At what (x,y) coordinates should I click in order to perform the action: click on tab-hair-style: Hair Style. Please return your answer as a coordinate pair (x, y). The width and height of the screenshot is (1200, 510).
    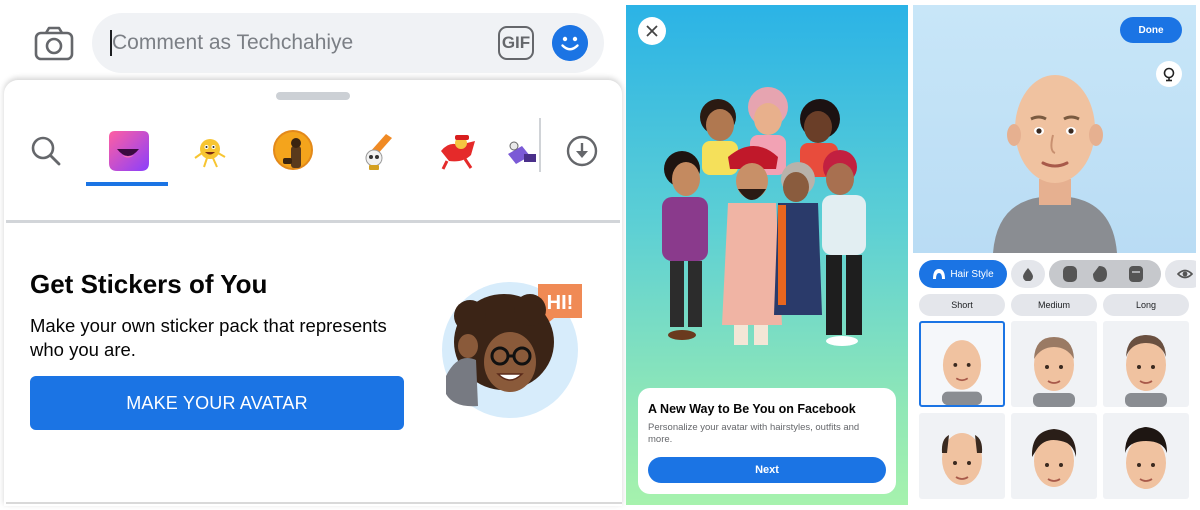
    Looking at the image, I should click on (963, 274).